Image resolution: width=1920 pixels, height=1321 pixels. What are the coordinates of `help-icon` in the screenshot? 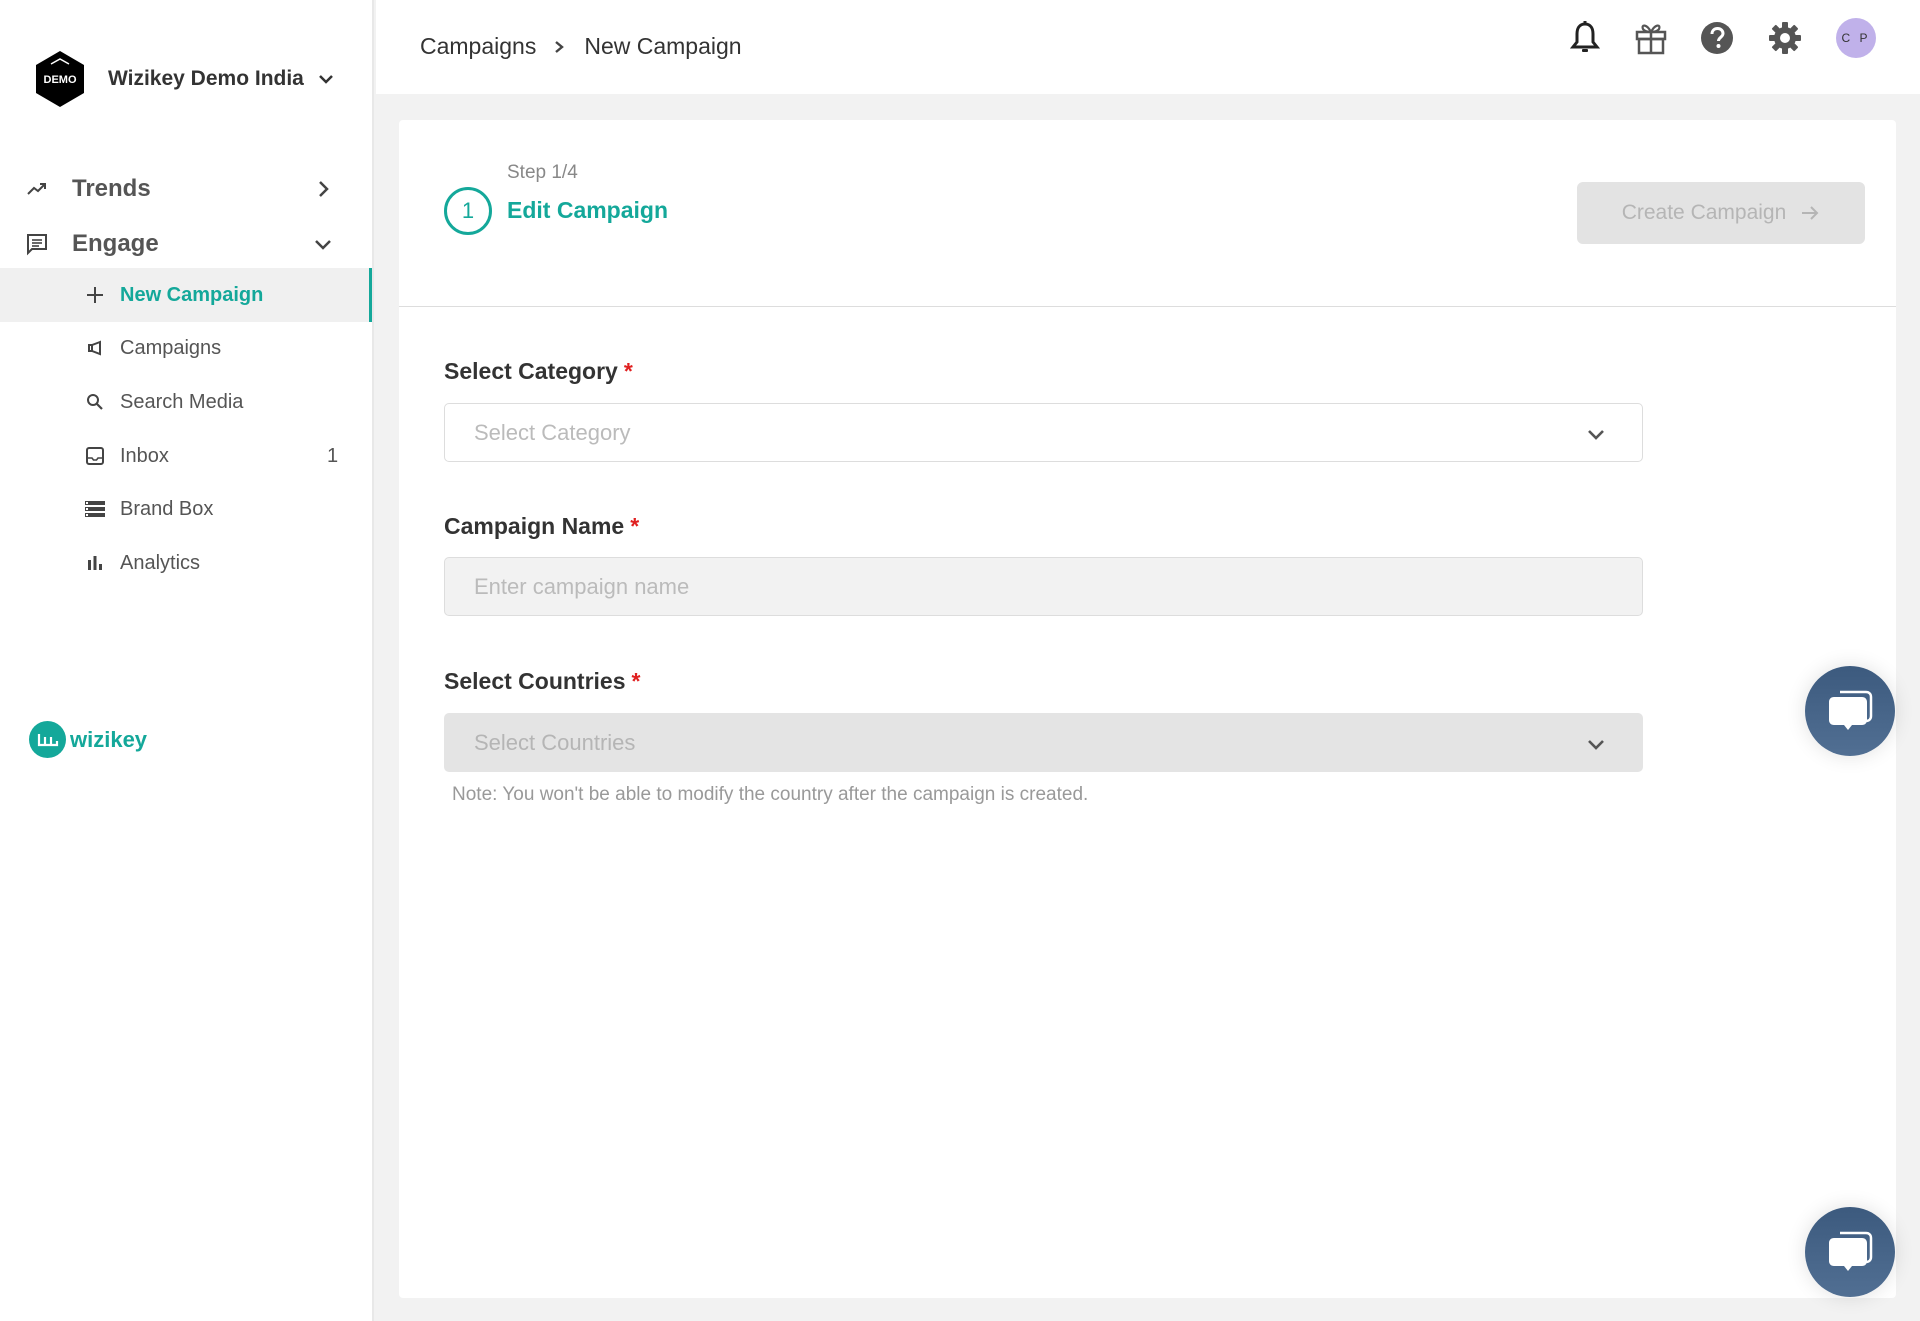 It's located at (1717, 38).